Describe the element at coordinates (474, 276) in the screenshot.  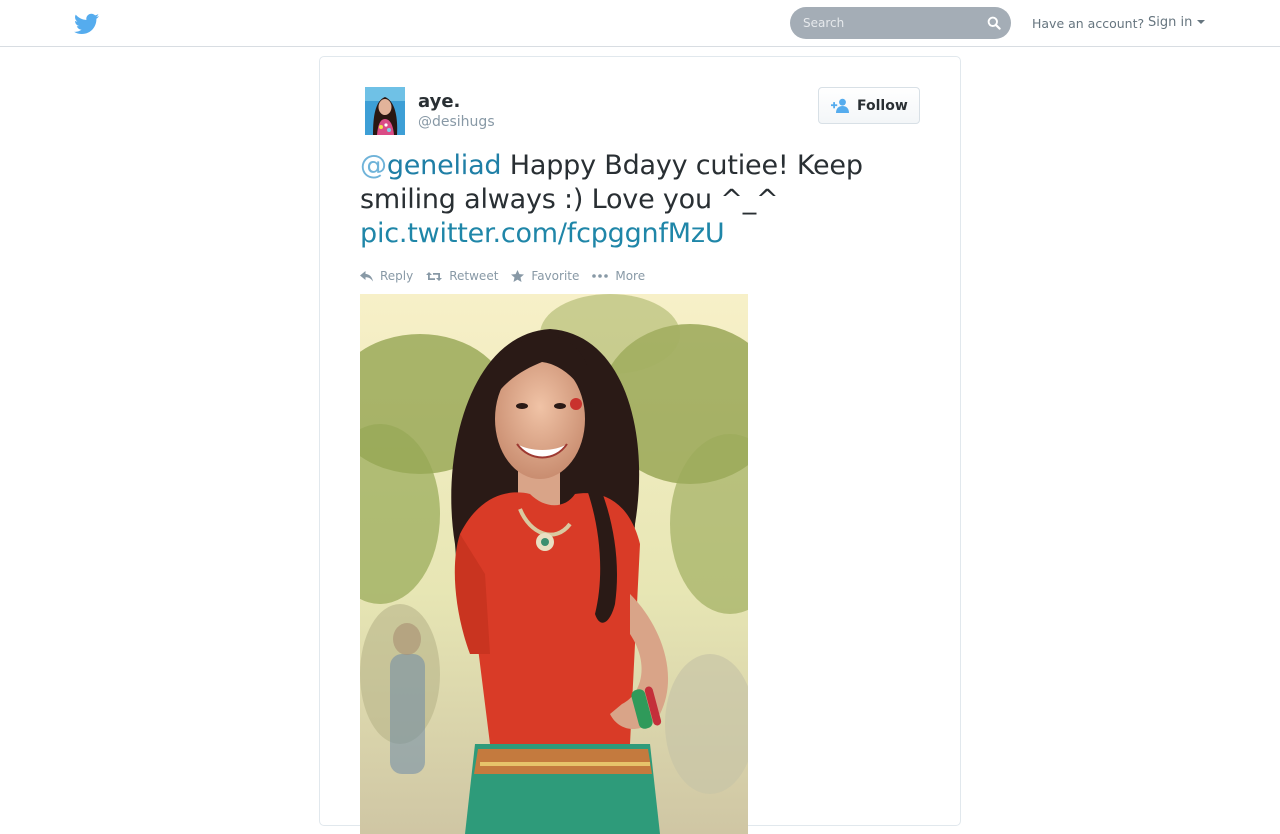
I see `retweet-label: Retweet` at that location.